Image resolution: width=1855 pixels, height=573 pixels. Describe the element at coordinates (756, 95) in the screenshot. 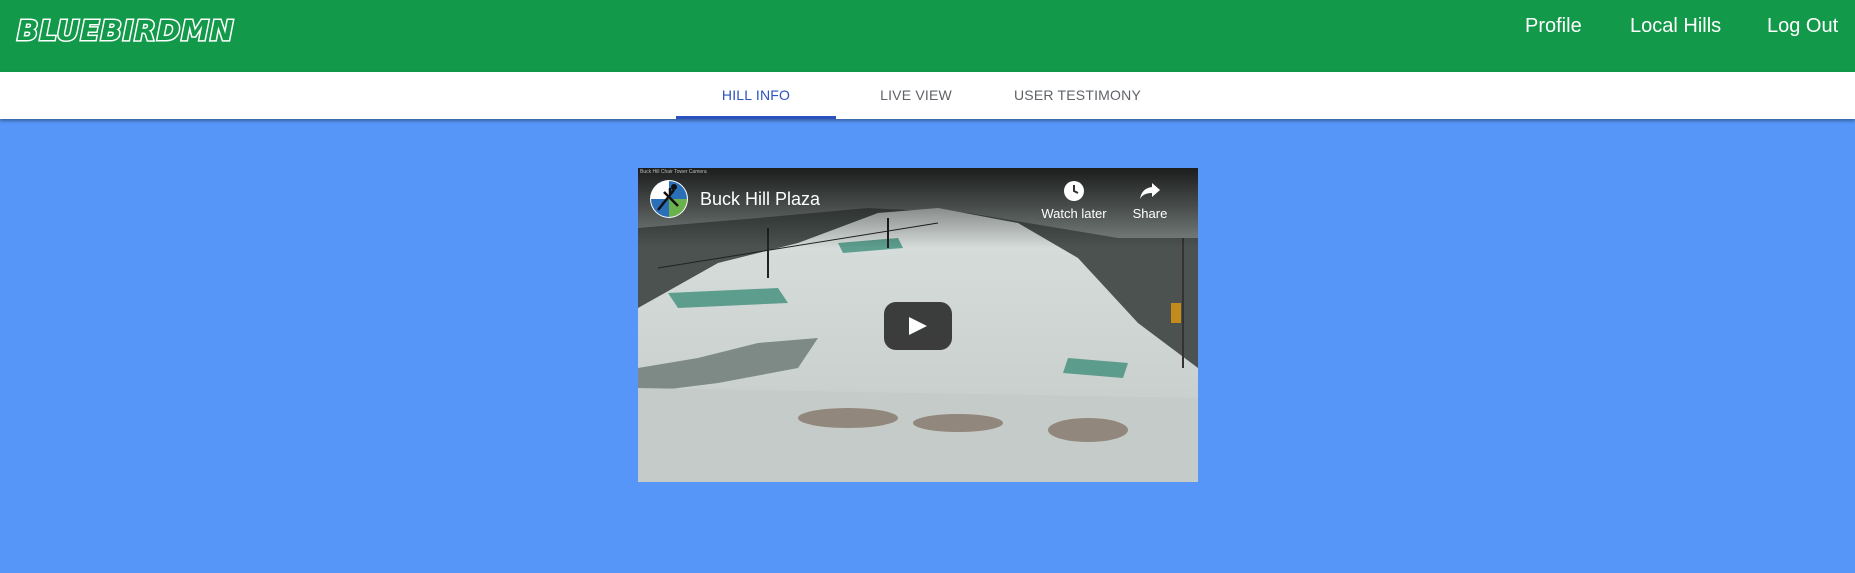

I see `tab-hill-info: HILL INFO` at that location.